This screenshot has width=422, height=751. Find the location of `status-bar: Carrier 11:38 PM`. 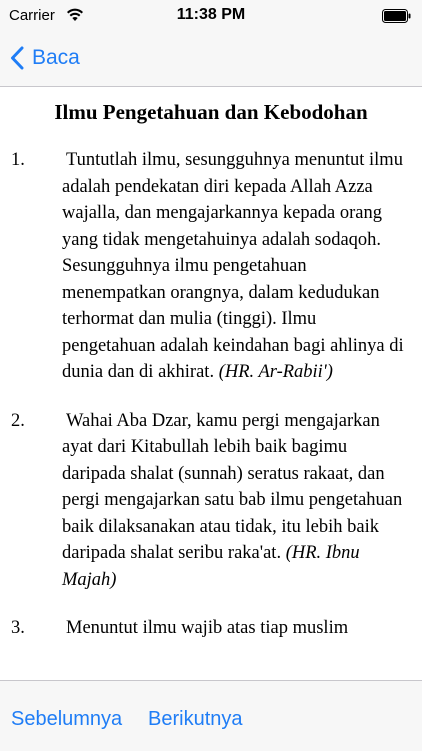

status-bar: Carrier 11:38 PM is located at coordinates (211, 16).